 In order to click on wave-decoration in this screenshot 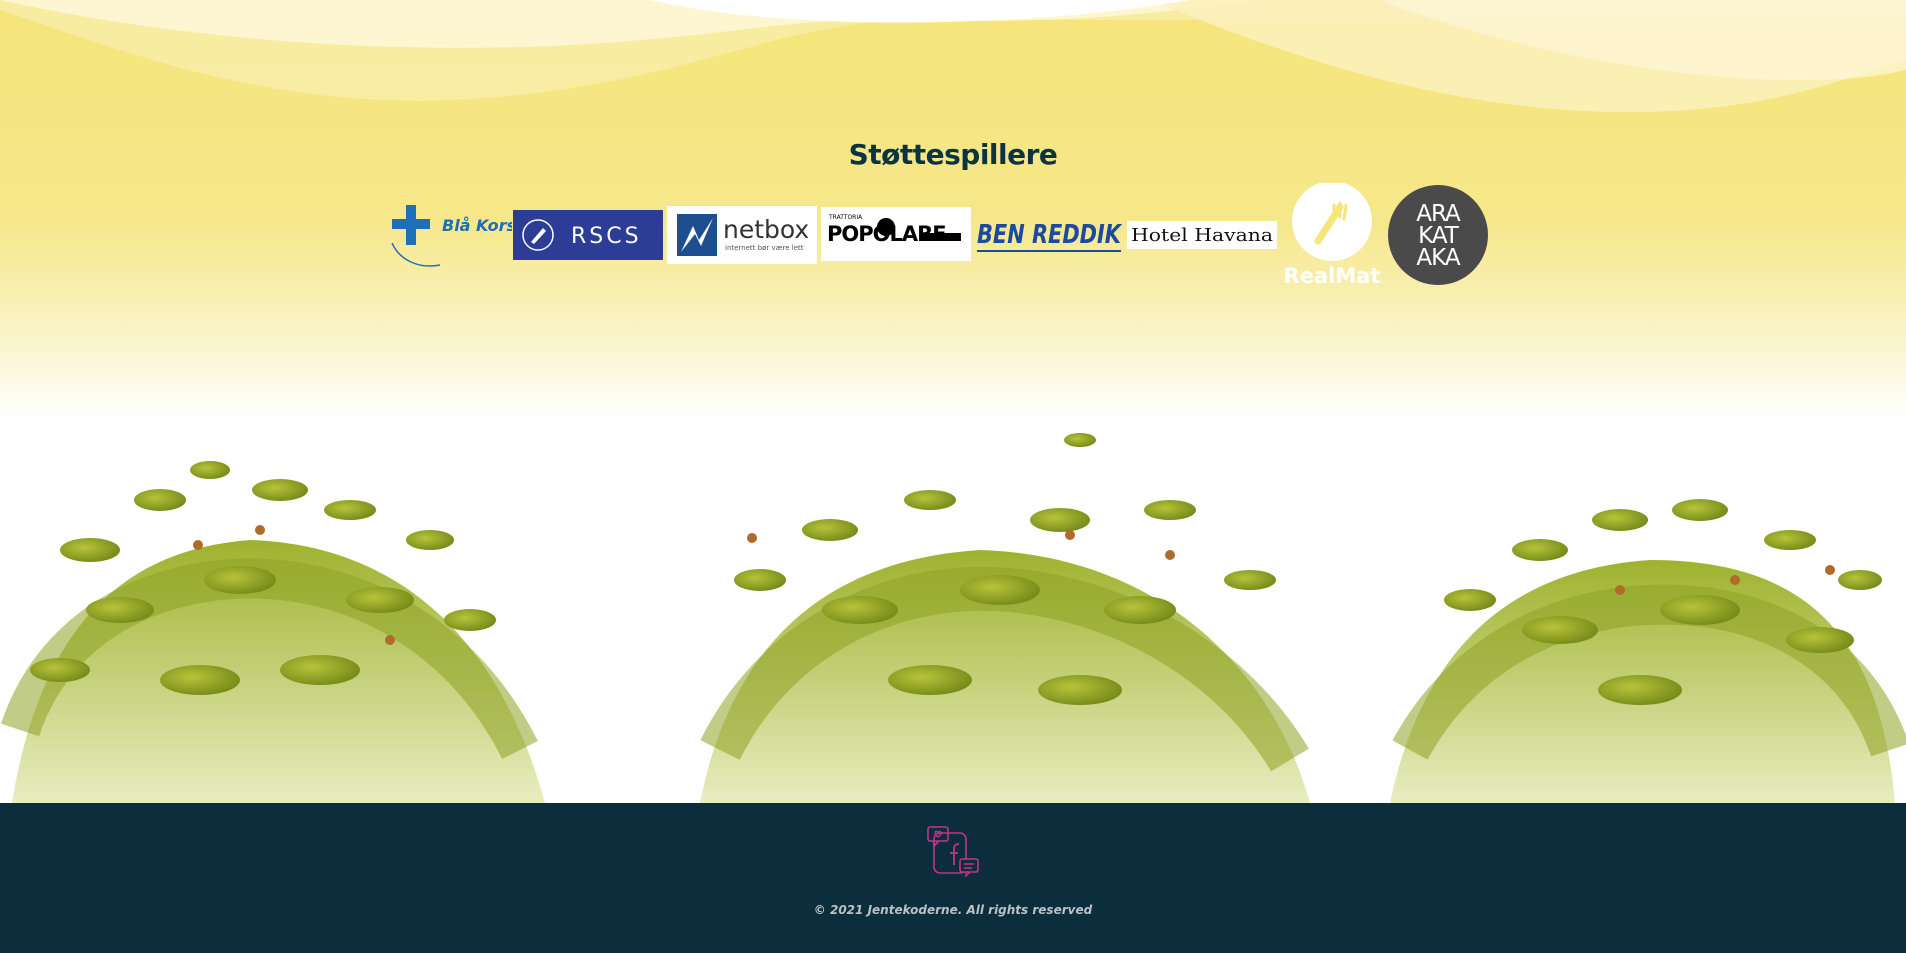, I will do `click(953, 56)`.